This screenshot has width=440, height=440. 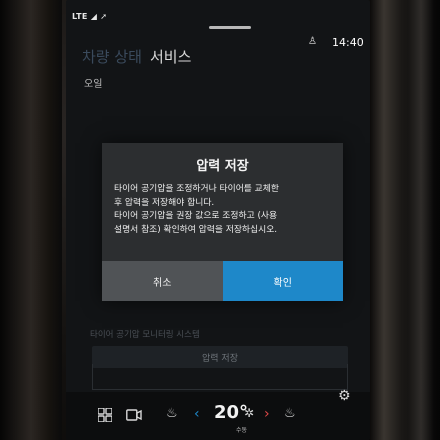 What do you see at coordinates (93, 84) in the screenshot?
I see `oil-label: 오일` at bounding box center [93, 84].